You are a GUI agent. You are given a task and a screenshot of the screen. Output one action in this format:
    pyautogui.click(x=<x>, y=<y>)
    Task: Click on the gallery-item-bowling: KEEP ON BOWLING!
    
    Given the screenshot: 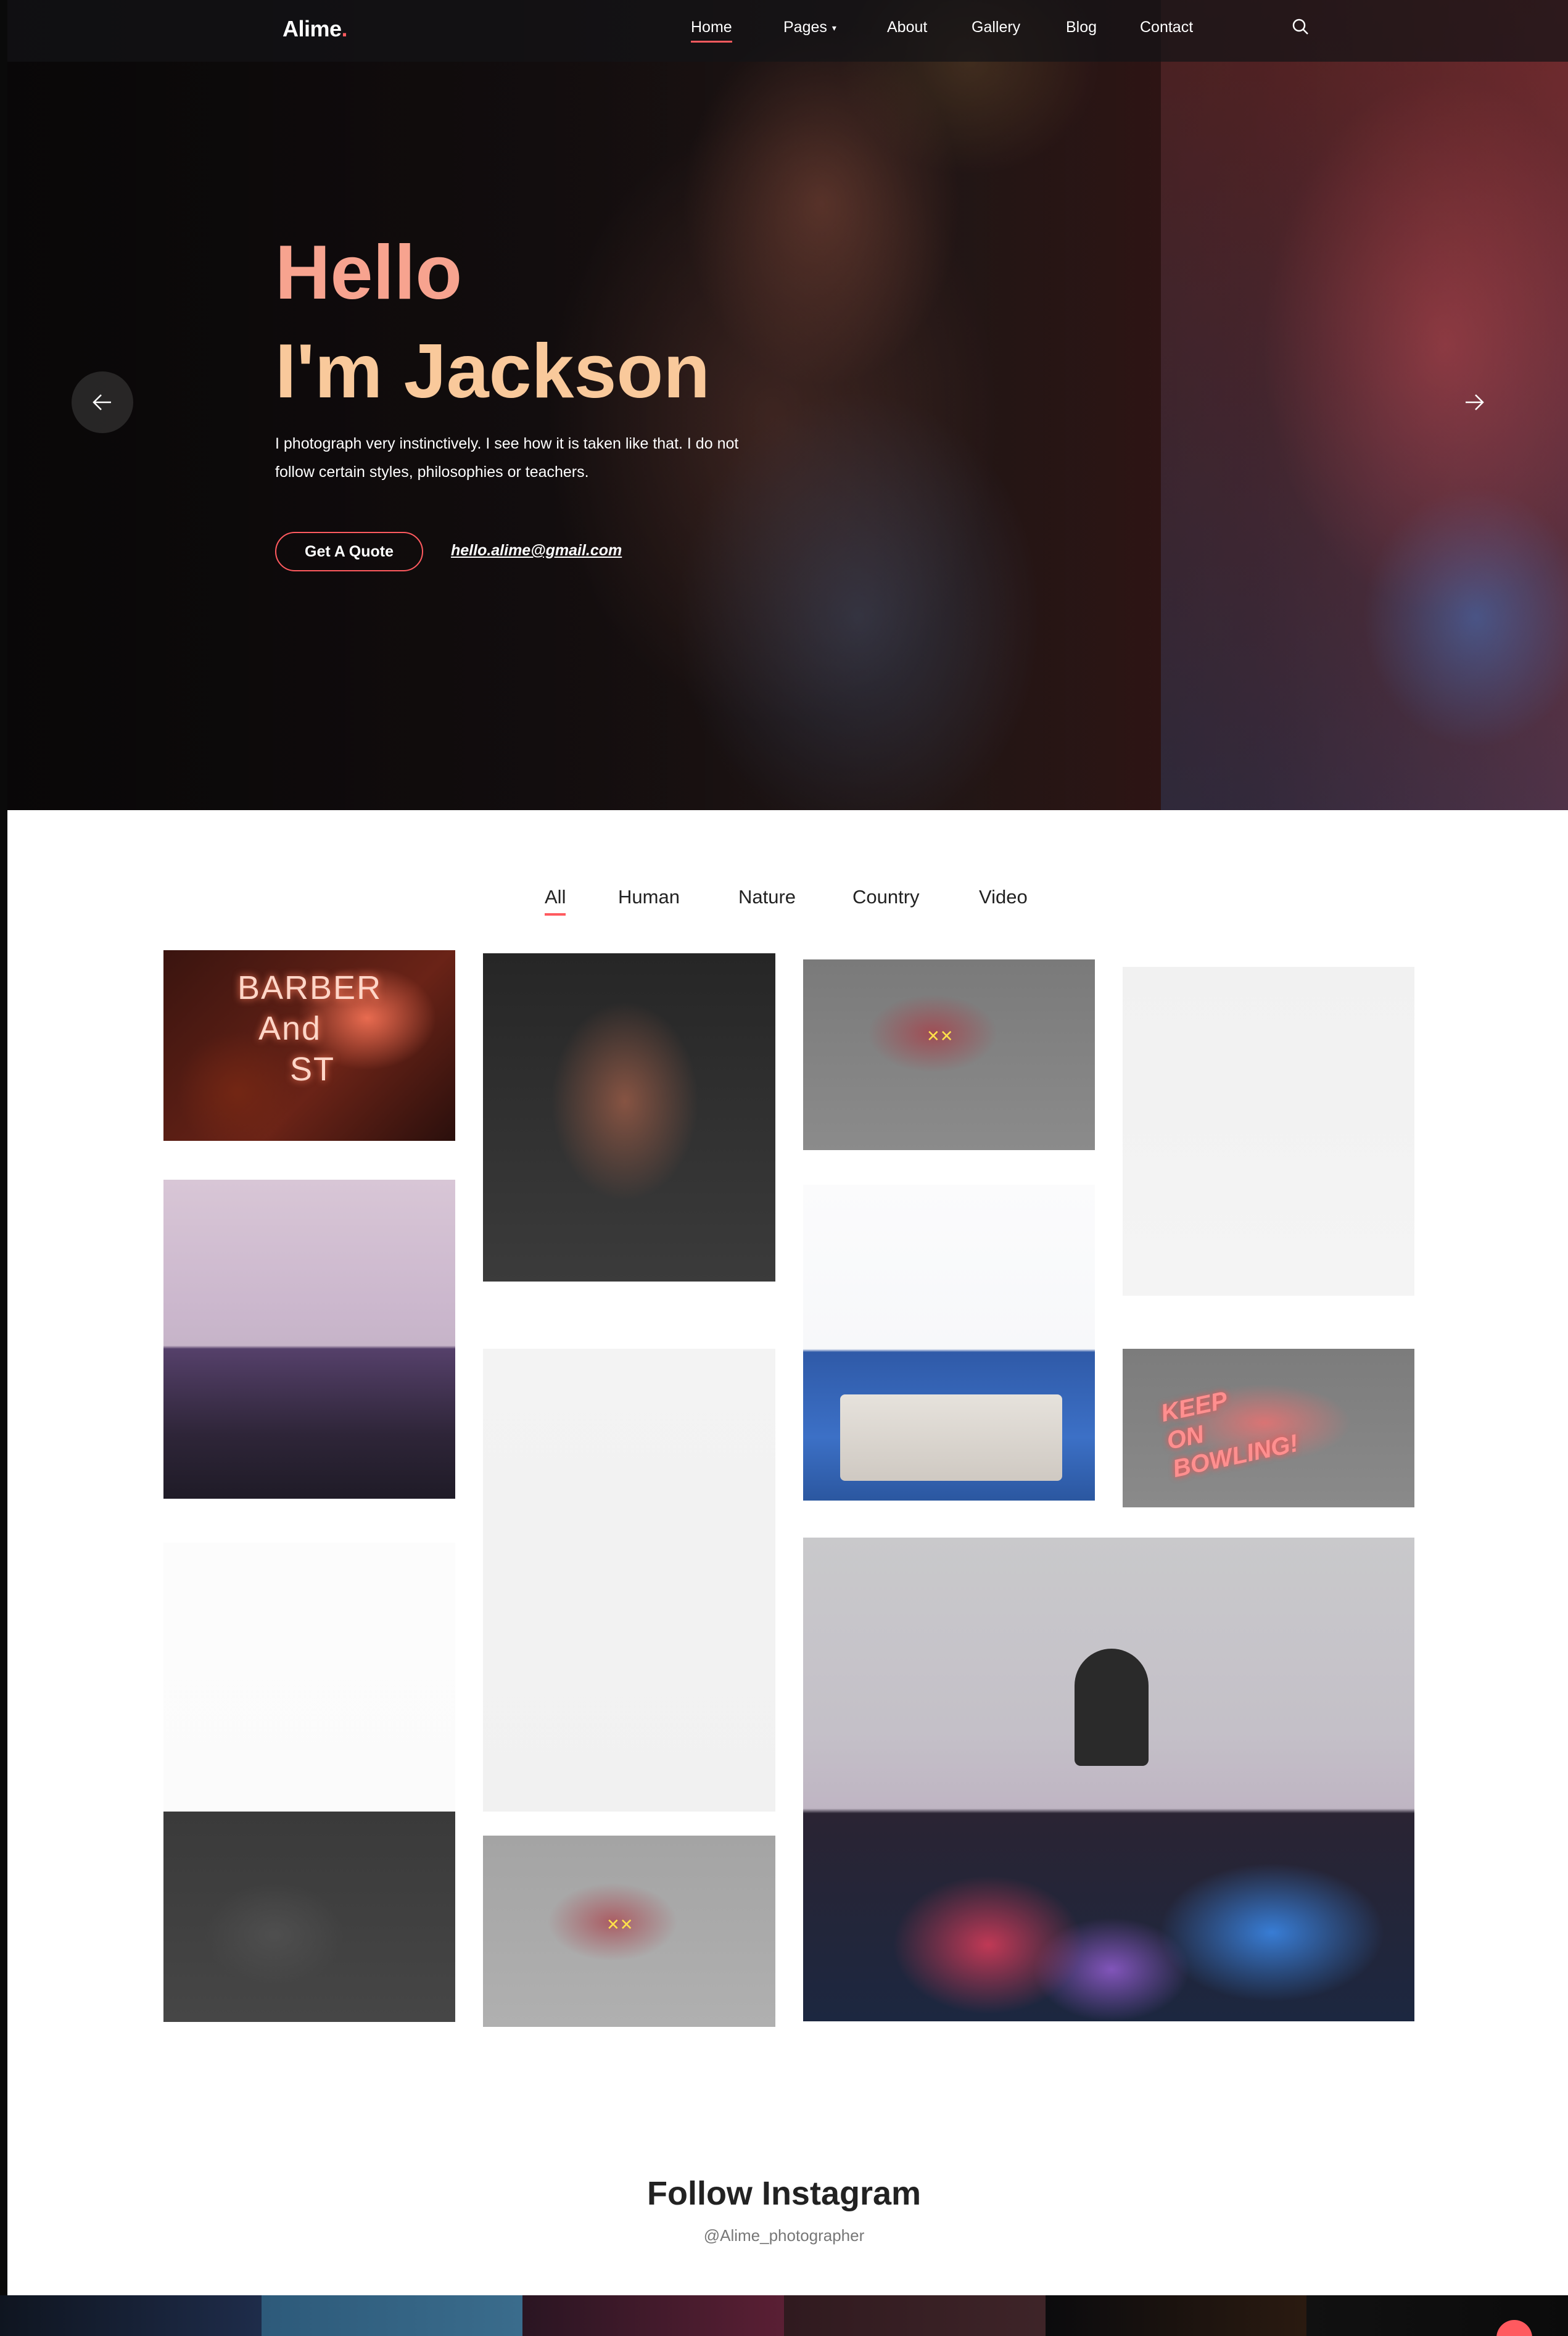 What is the action you would take?
    pyautogui.click(x=1268, y=1428)
    